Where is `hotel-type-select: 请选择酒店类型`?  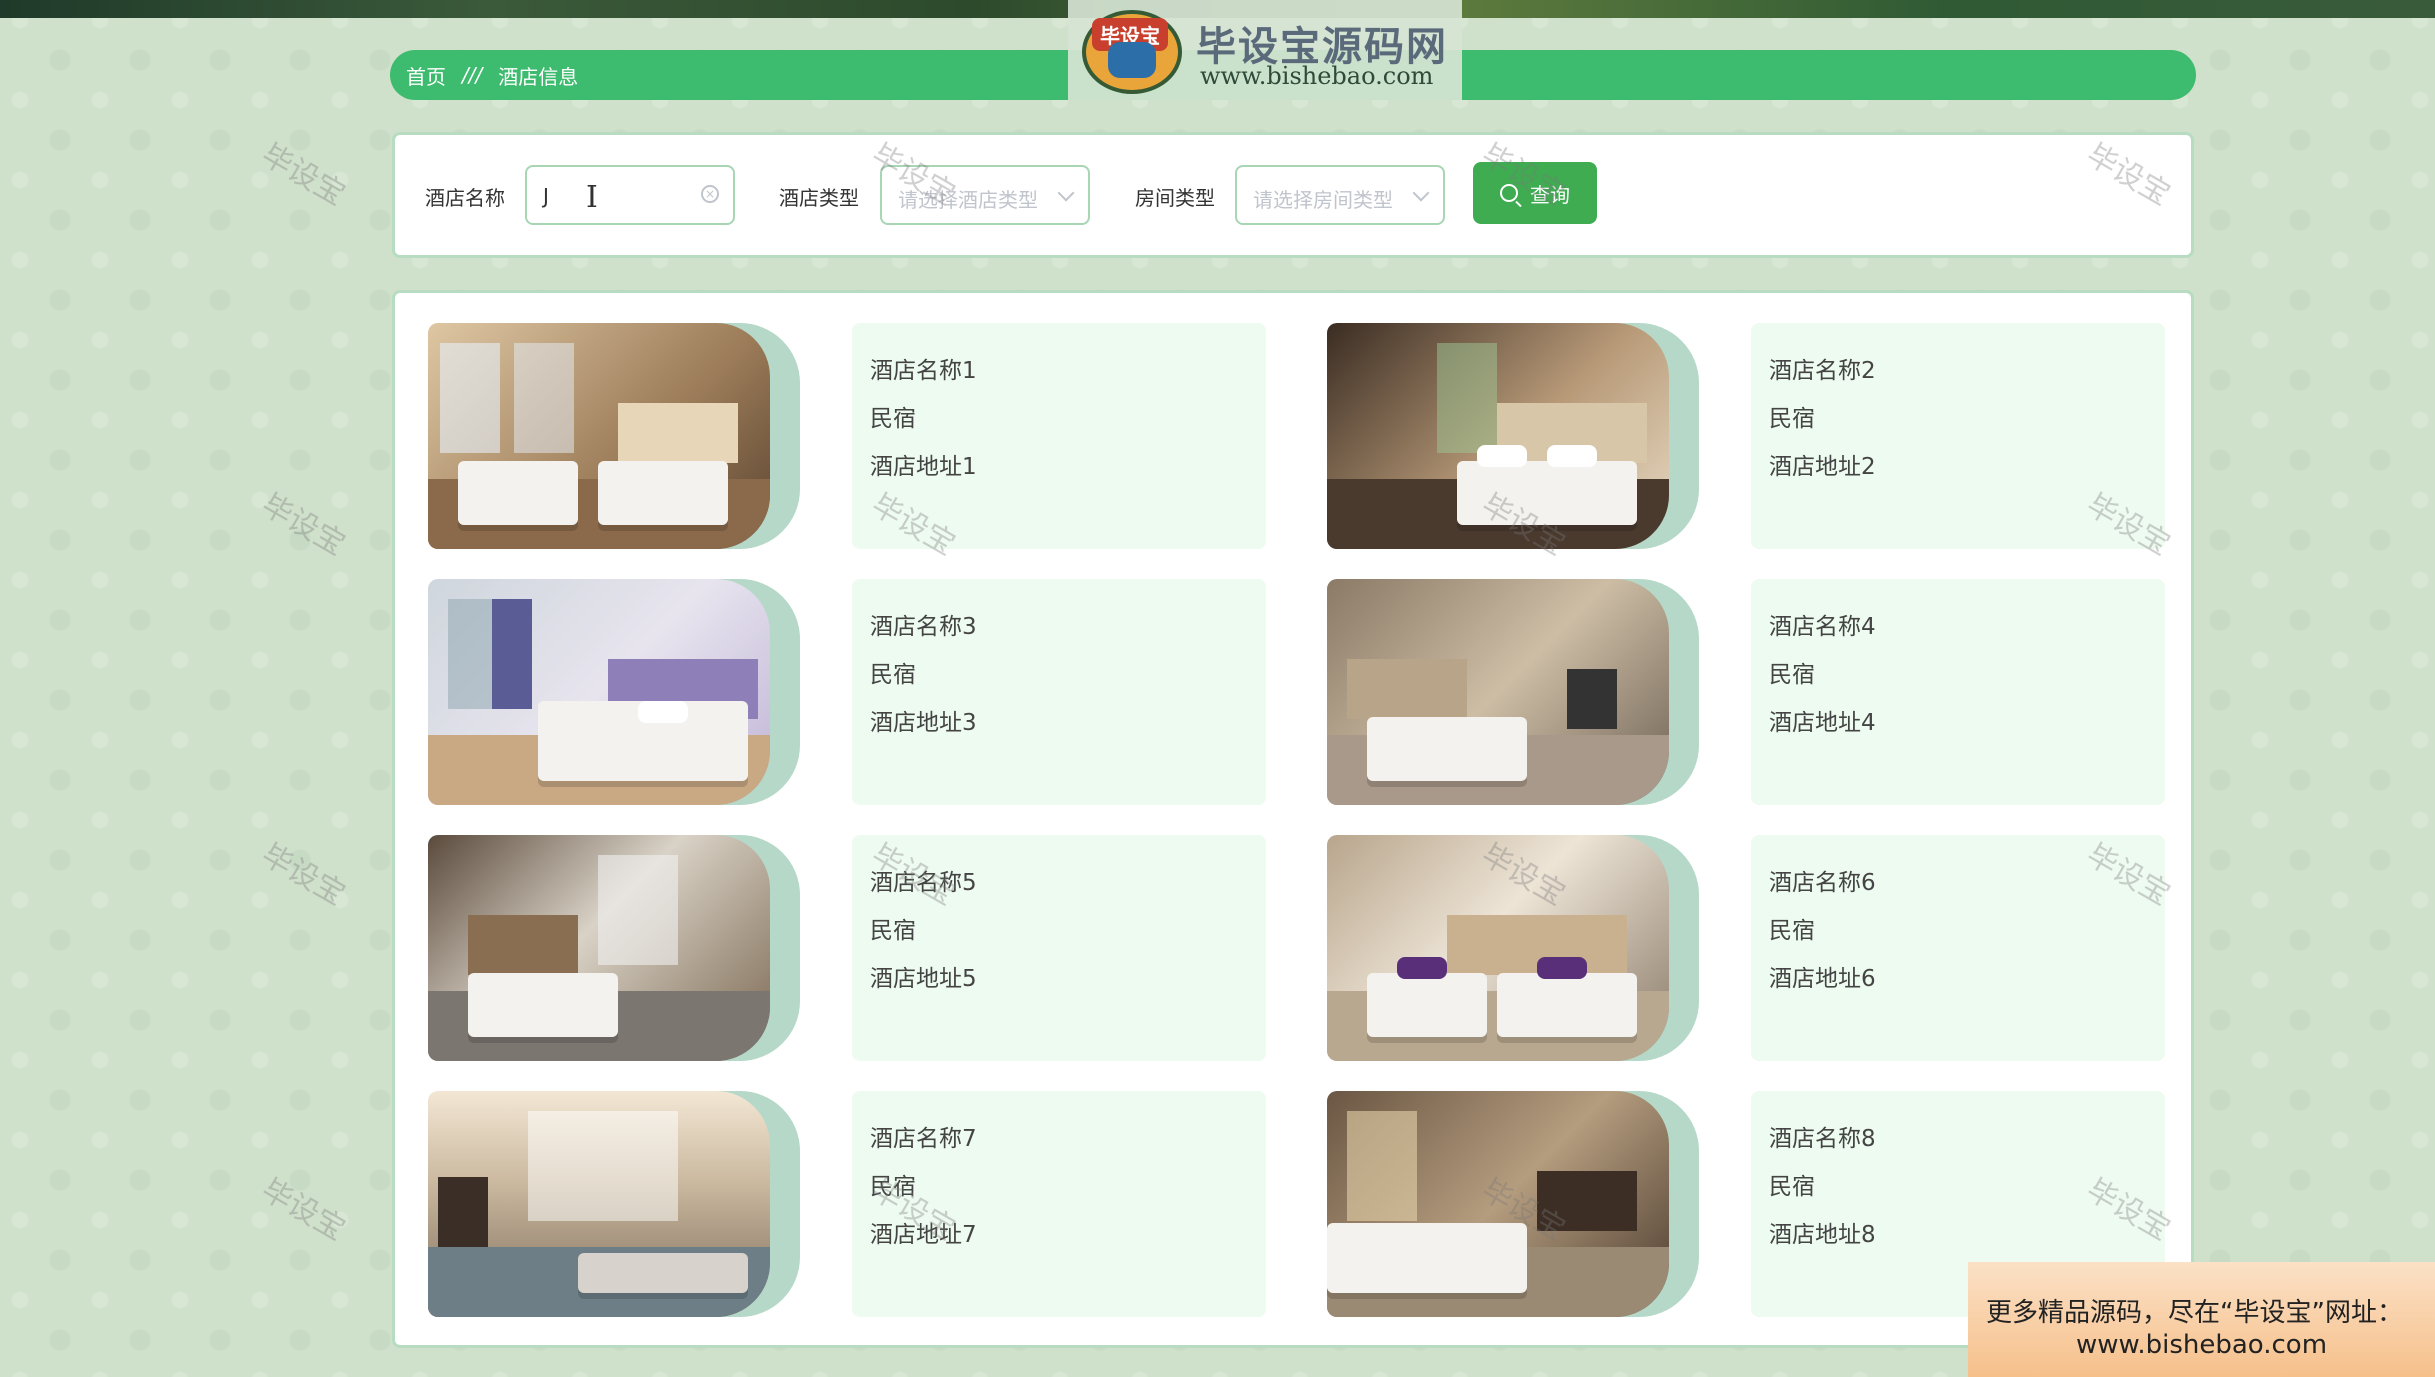
hotel-type-select: 请选择酒店类型 is located at coordinates (985, 195).